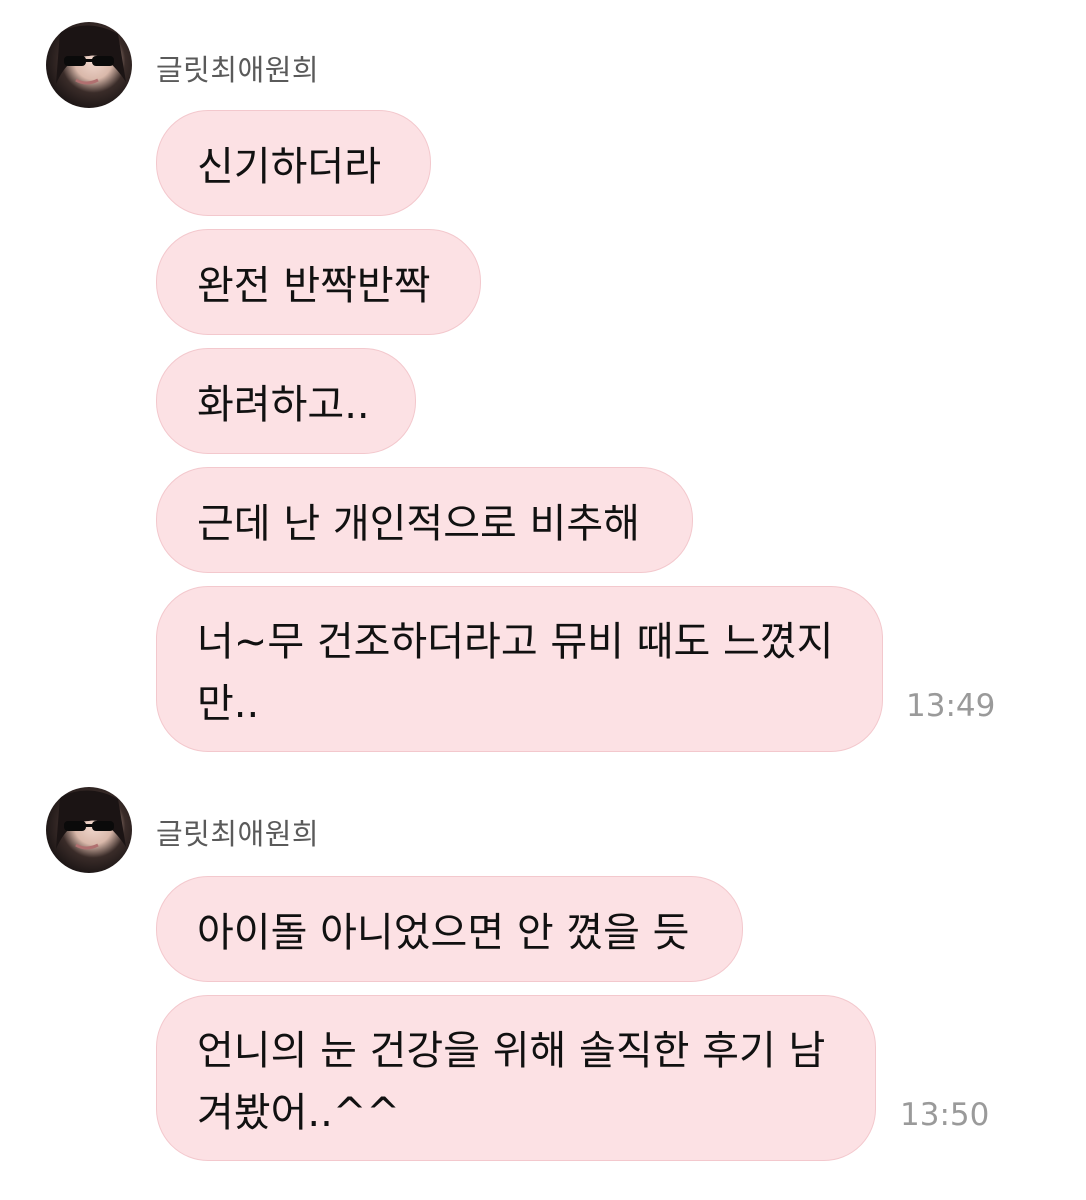 The width and height of the screenshot is (1086, 1200). Describe the element at coordinates (945, 1115) in the screenshot. I see `message-timestamp: 13:50` at that location.